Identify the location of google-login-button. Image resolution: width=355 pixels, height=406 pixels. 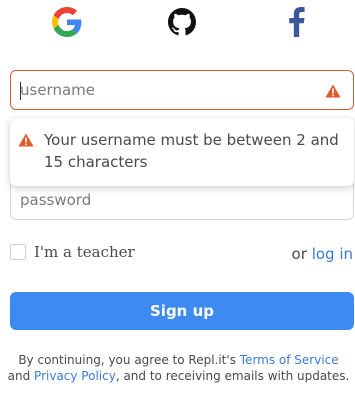
(67, 24).